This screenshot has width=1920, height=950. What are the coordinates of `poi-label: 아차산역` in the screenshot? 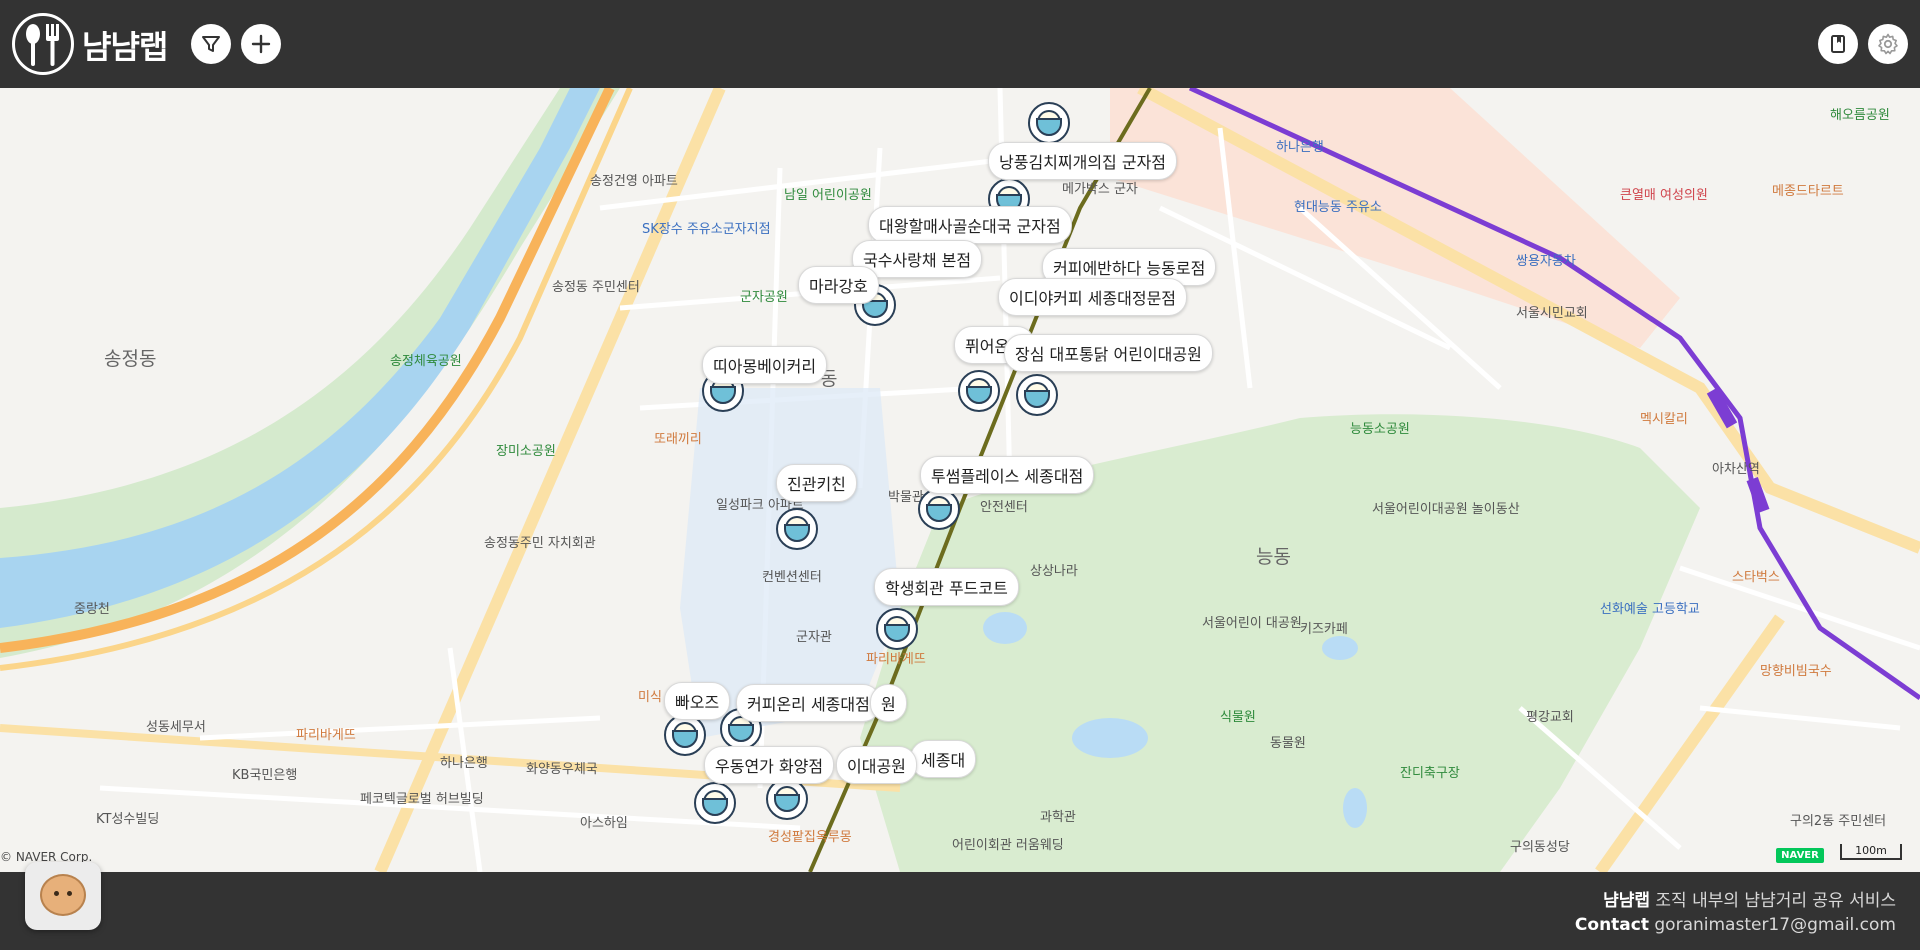 It's located at (1736, 469).